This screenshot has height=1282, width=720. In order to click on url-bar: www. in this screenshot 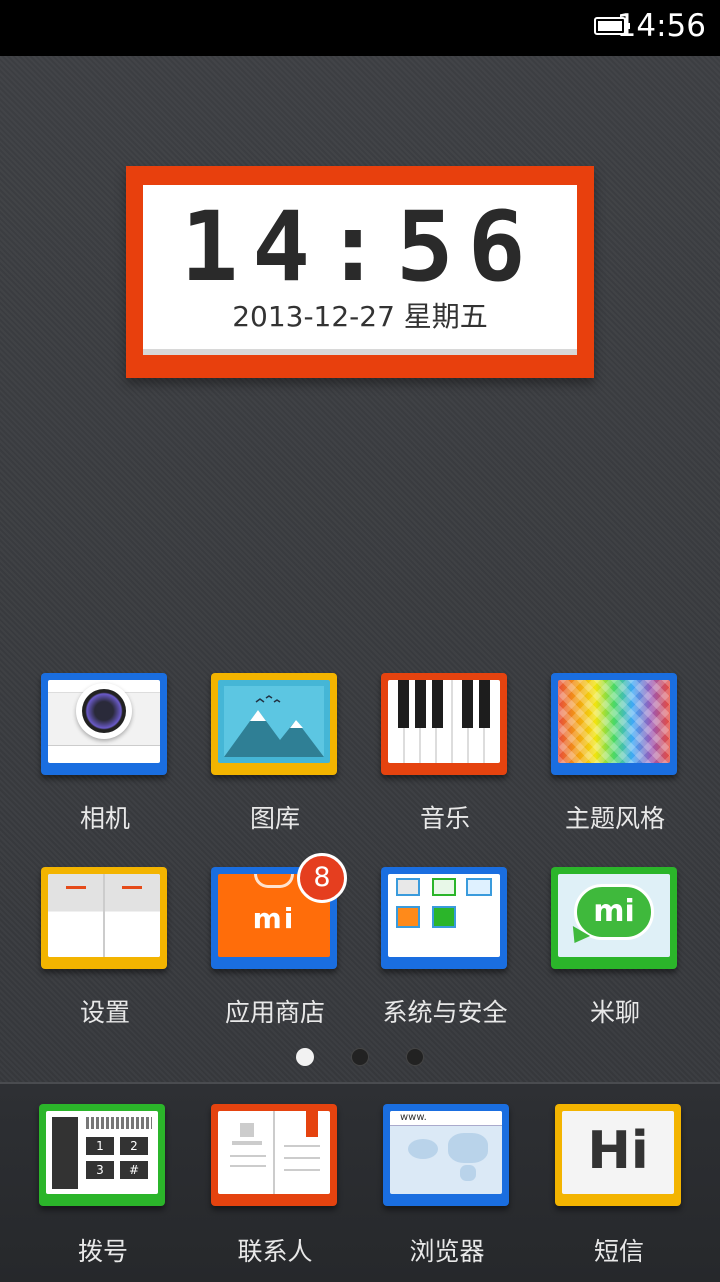, I will do `click(446, 1118)`.